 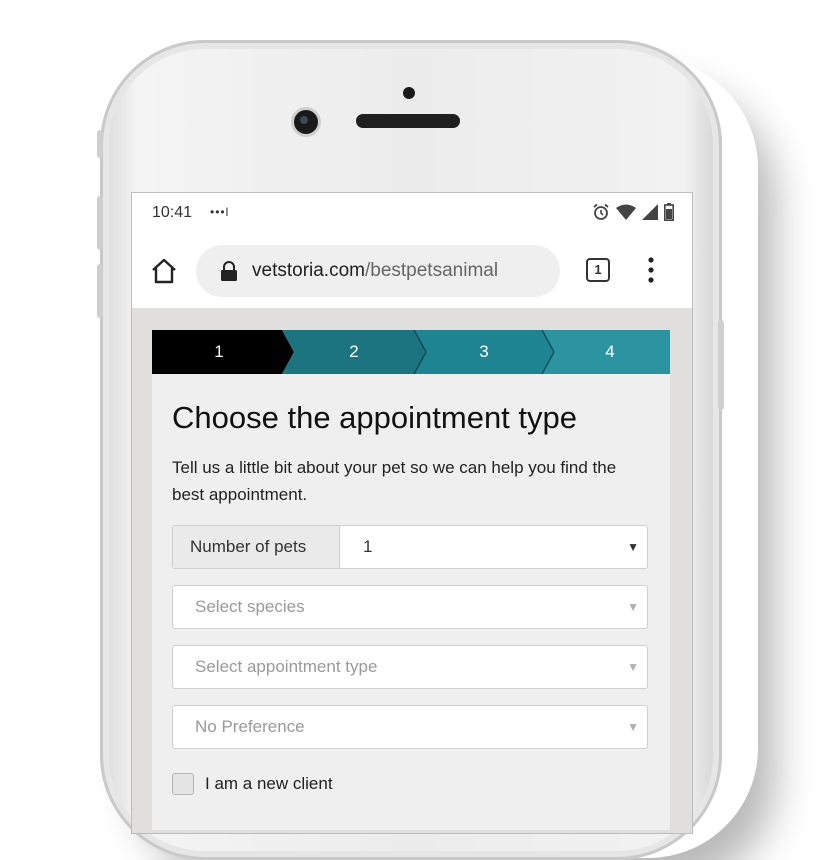 I want to click on url-text: vetstoria.com/bestpetsanimal, so click(x=375, y=271).